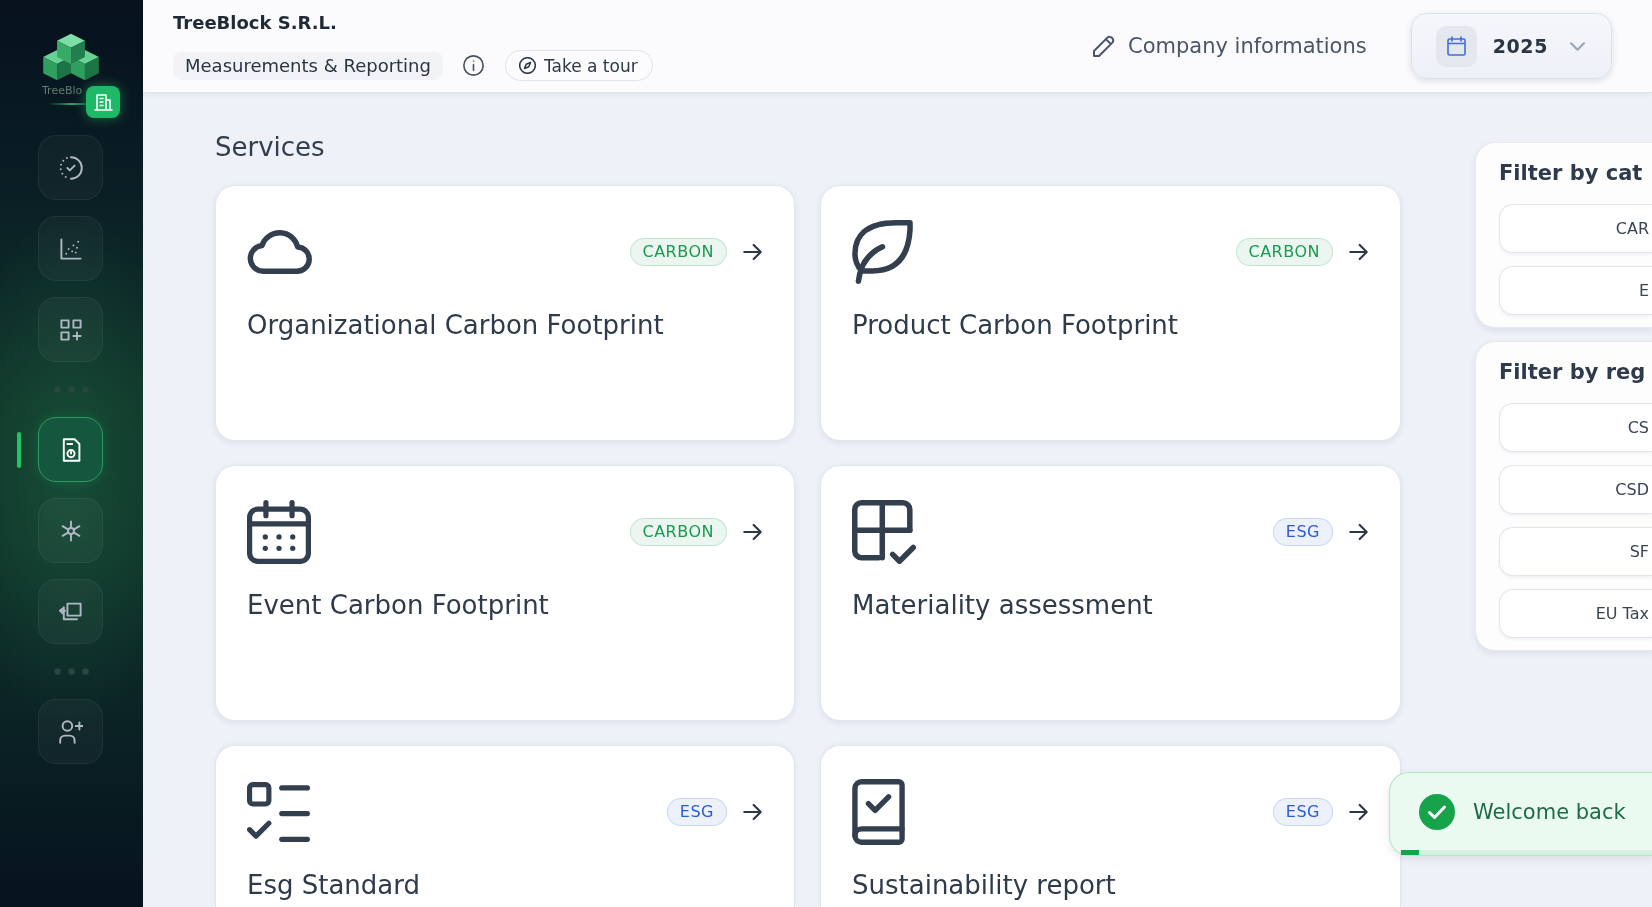  What do you see at coordinates (882, 252) in the screenshot?
I see `leaf-icon` at bounding box center [882, 252].